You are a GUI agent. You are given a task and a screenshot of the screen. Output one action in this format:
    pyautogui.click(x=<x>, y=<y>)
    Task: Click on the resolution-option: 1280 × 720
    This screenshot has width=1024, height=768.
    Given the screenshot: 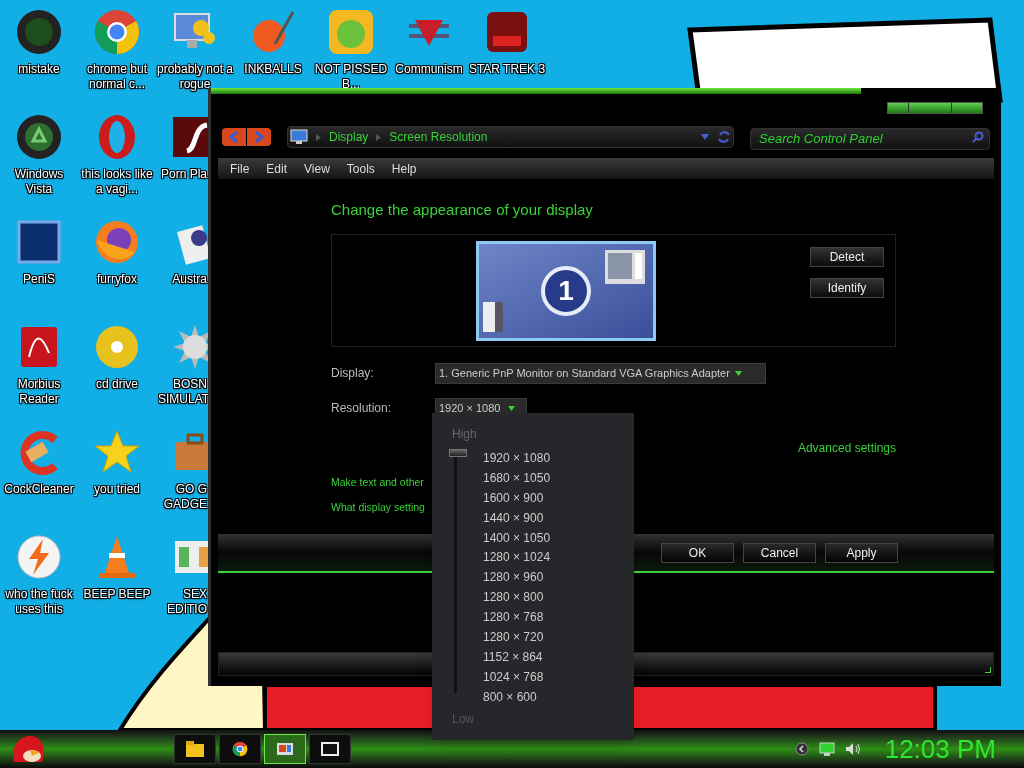 What is the action you would take?
    pyautogui.click(x=517, y=638)
    